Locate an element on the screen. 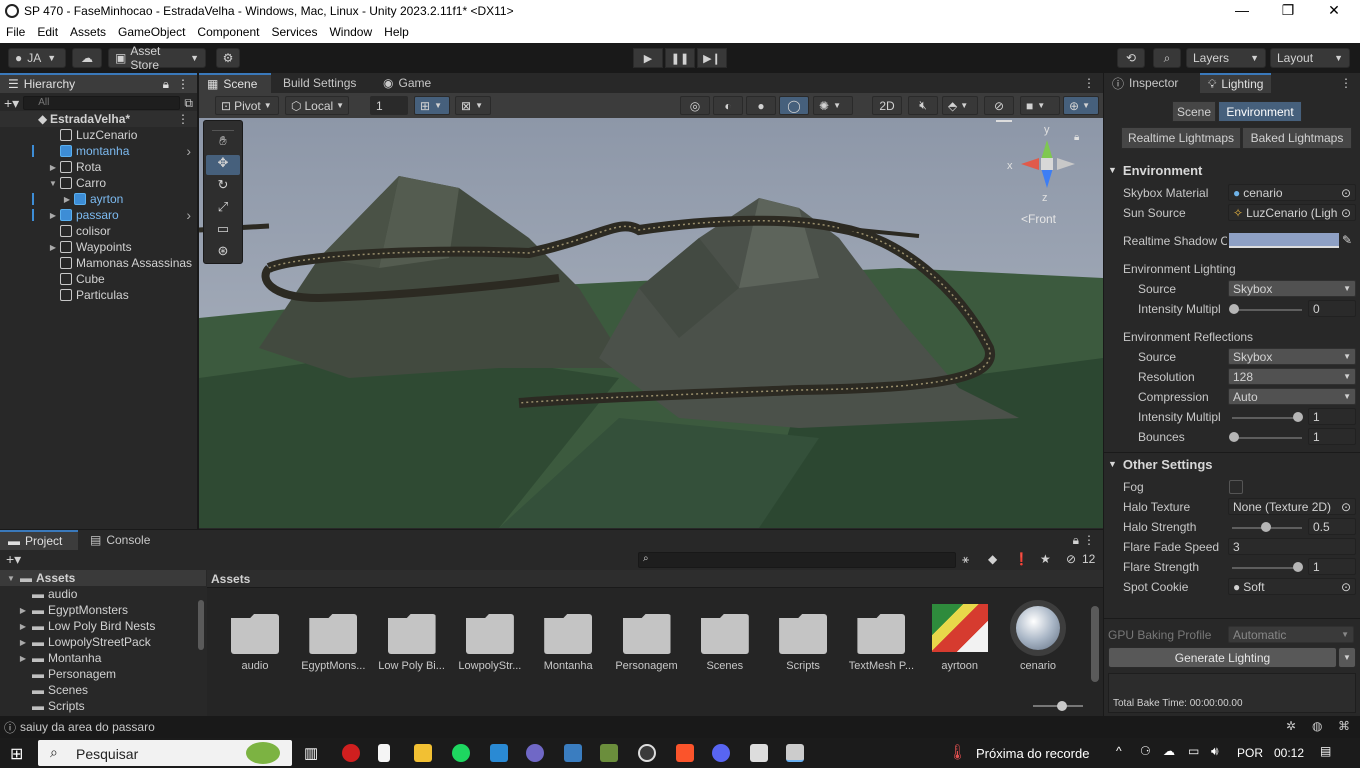 The image size is (1360, 768). menu-assets: Assets is located at coordinates (88, 32).